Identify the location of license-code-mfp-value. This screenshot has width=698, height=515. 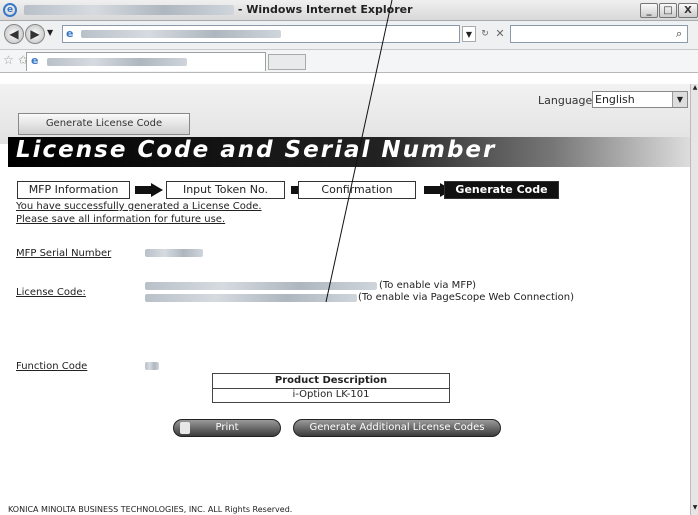
(261, 286).